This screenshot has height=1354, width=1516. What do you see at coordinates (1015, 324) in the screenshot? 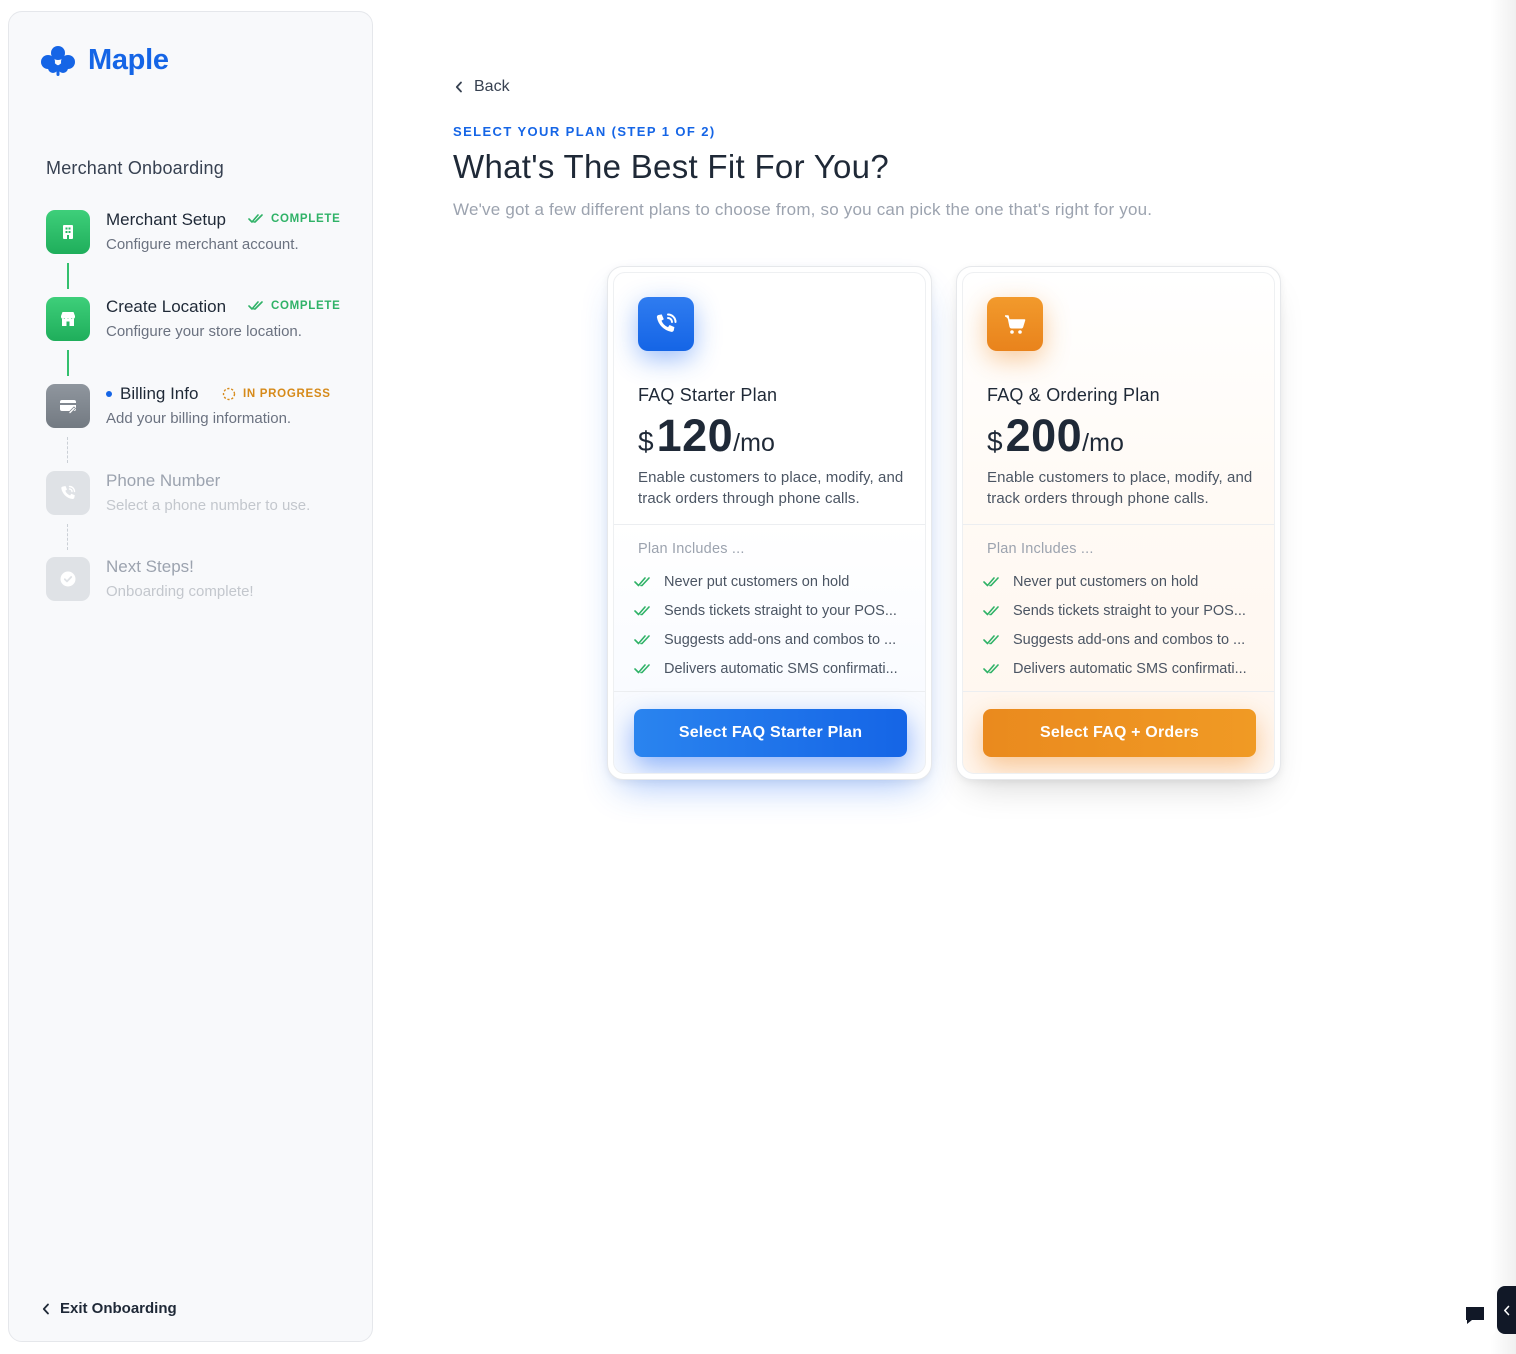
I see `shopping-cart-icon` at bounding box center [1015, 324].